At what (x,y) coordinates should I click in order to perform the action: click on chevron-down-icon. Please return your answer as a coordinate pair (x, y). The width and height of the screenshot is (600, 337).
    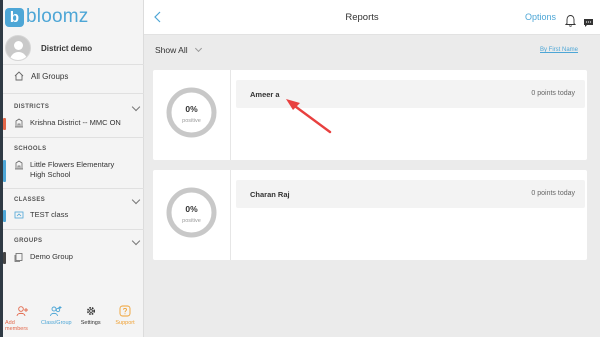
    Looking at the image, I should click on (198, 48).